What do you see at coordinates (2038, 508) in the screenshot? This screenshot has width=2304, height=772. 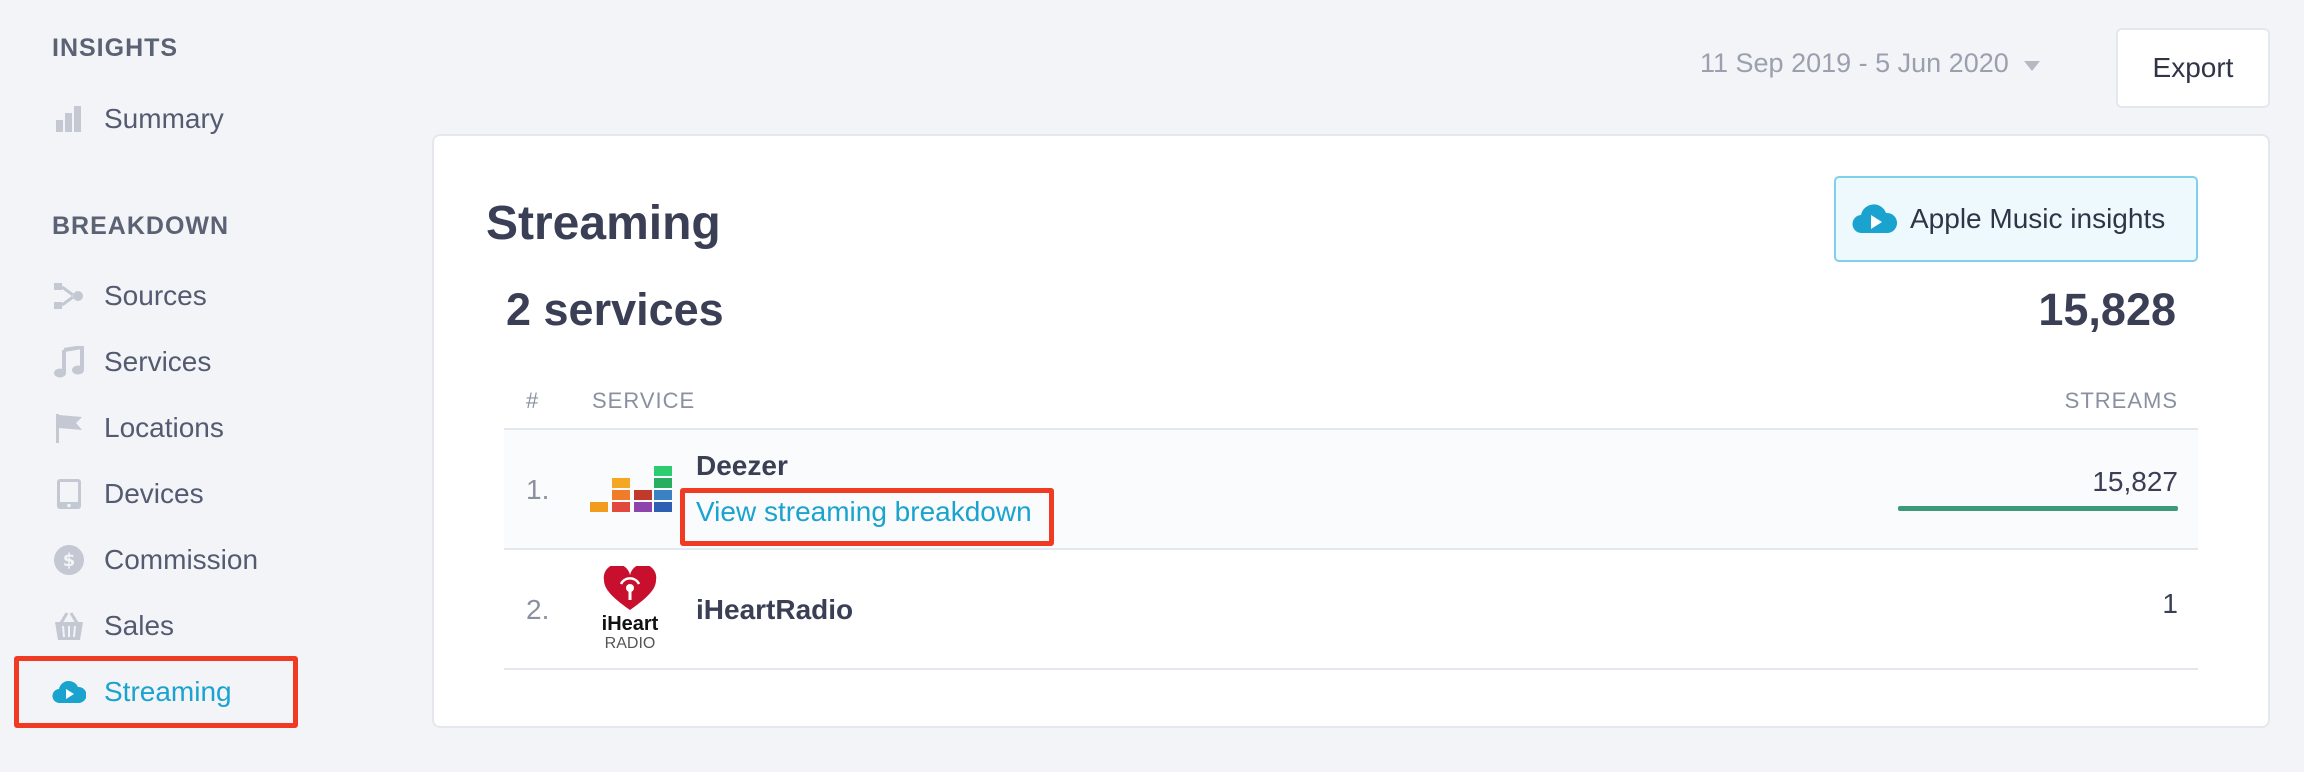 I see `streams-share-bar` at bounding box center [2038, 508].